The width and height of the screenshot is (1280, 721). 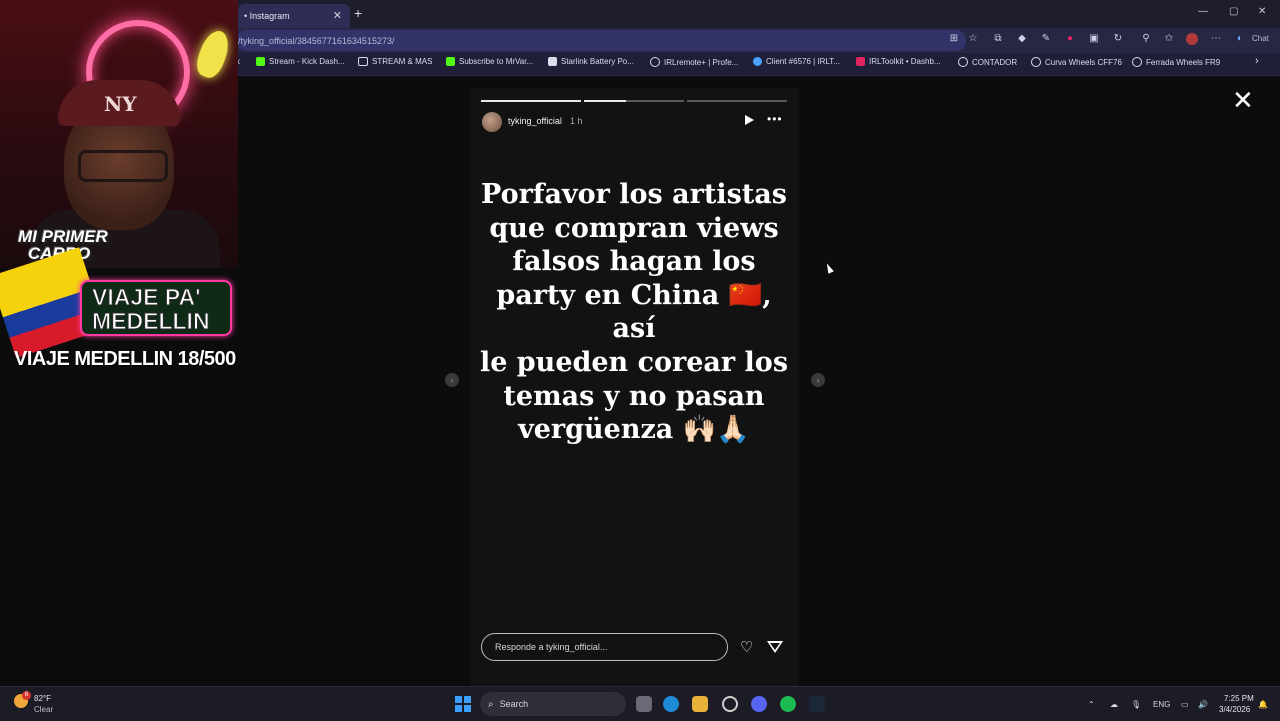 What do you see at coordinates (634, 194) in the screenshot?
I see `story-text-line: Porfavor los artistas` at bounding box center [634, 194].